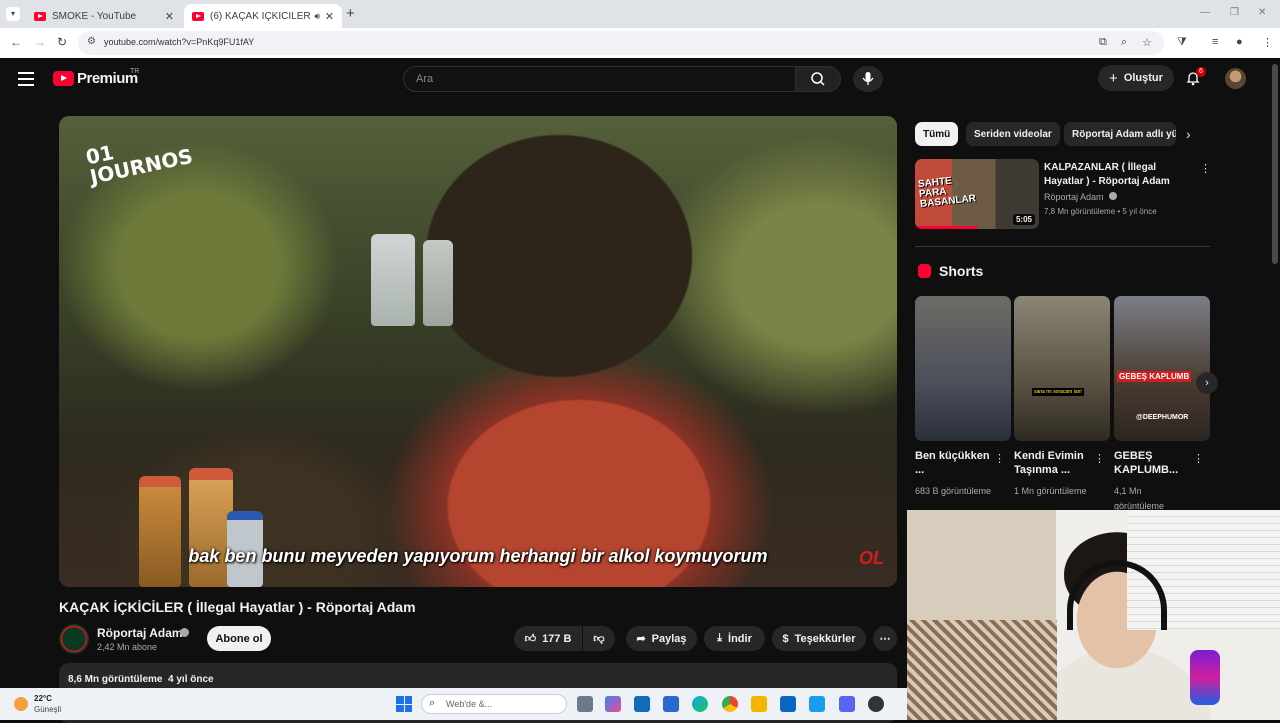 The width and height of the screenshot is (1280, 723). Describe the element at coordinates (961, 271) in the screenshot. I see `shorts-heading: Shorts` at that location.